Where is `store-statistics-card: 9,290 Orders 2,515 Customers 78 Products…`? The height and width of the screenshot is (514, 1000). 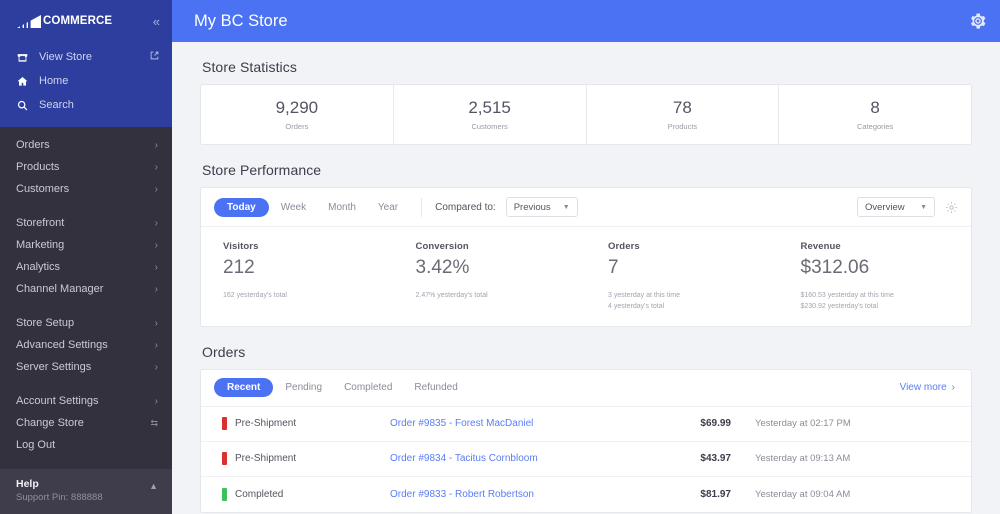 store-statistics-card: 9,290 Orders 2,515 Customers 78 Products… is located at coordinates (586, 114).